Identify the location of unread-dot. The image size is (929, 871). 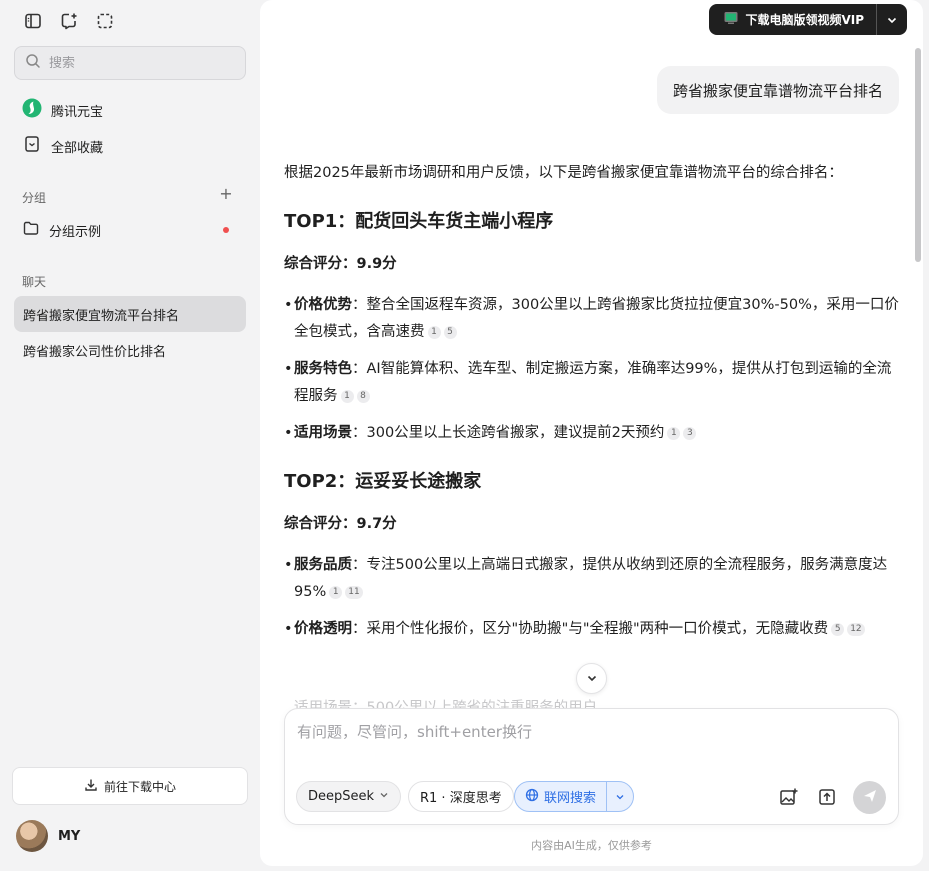
(226, 230).